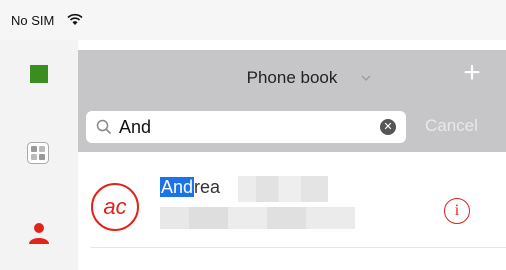  I want to click on cancel-button: Cancel, so click(451, 126).